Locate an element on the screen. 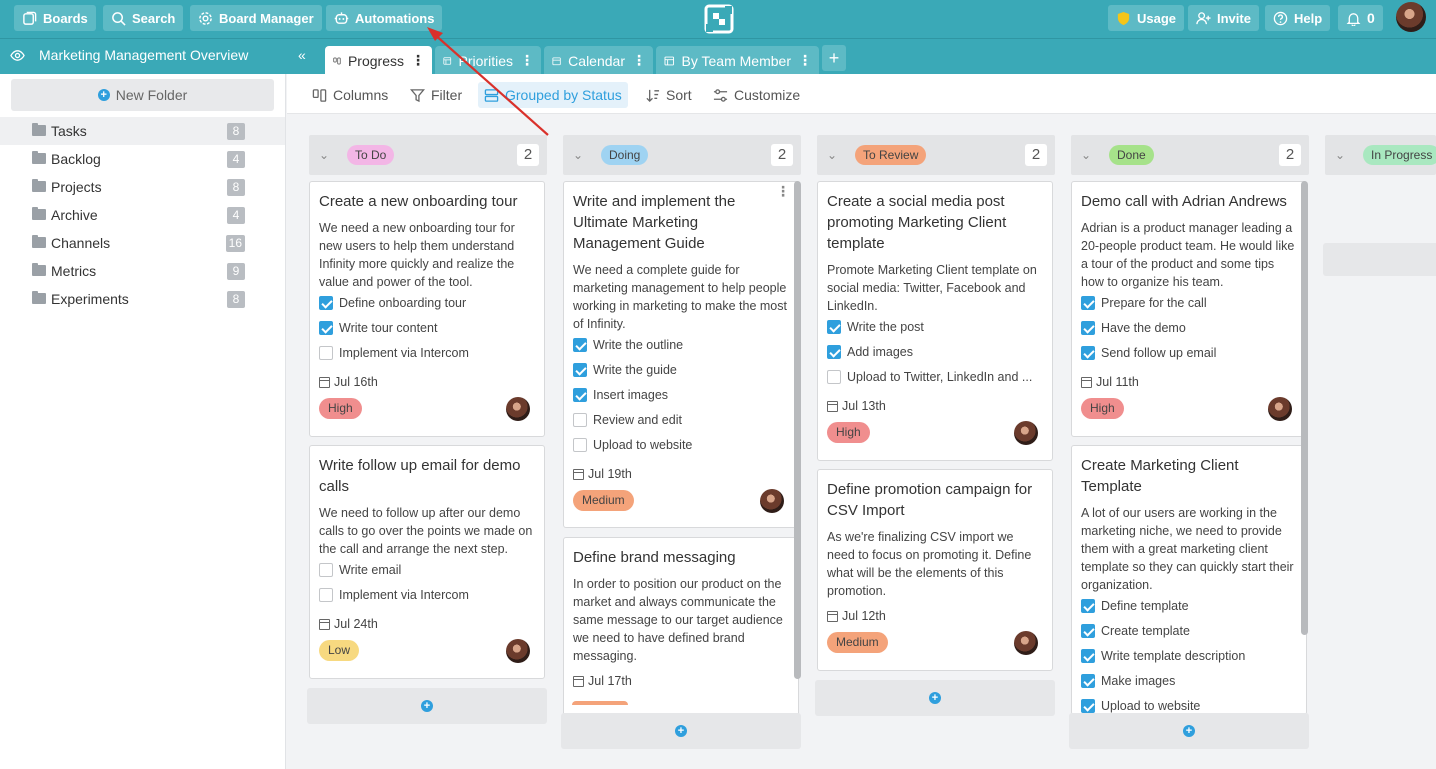 The height and width of the screenshot is (769, 1436). eye-icon is located at coordinates (17, 55).